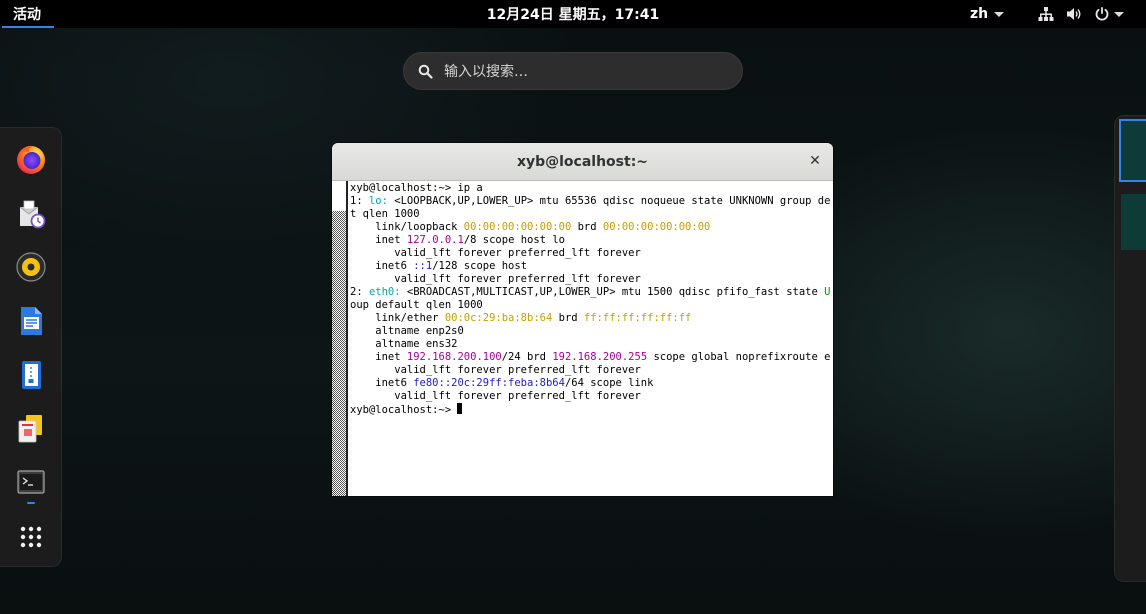 This screenshot has height=614, width=1146. What do you see at coordinates (385, 214) in the screenshot?
I see `terminal-text: t qlen 1000` at bounding box center [385, 214].